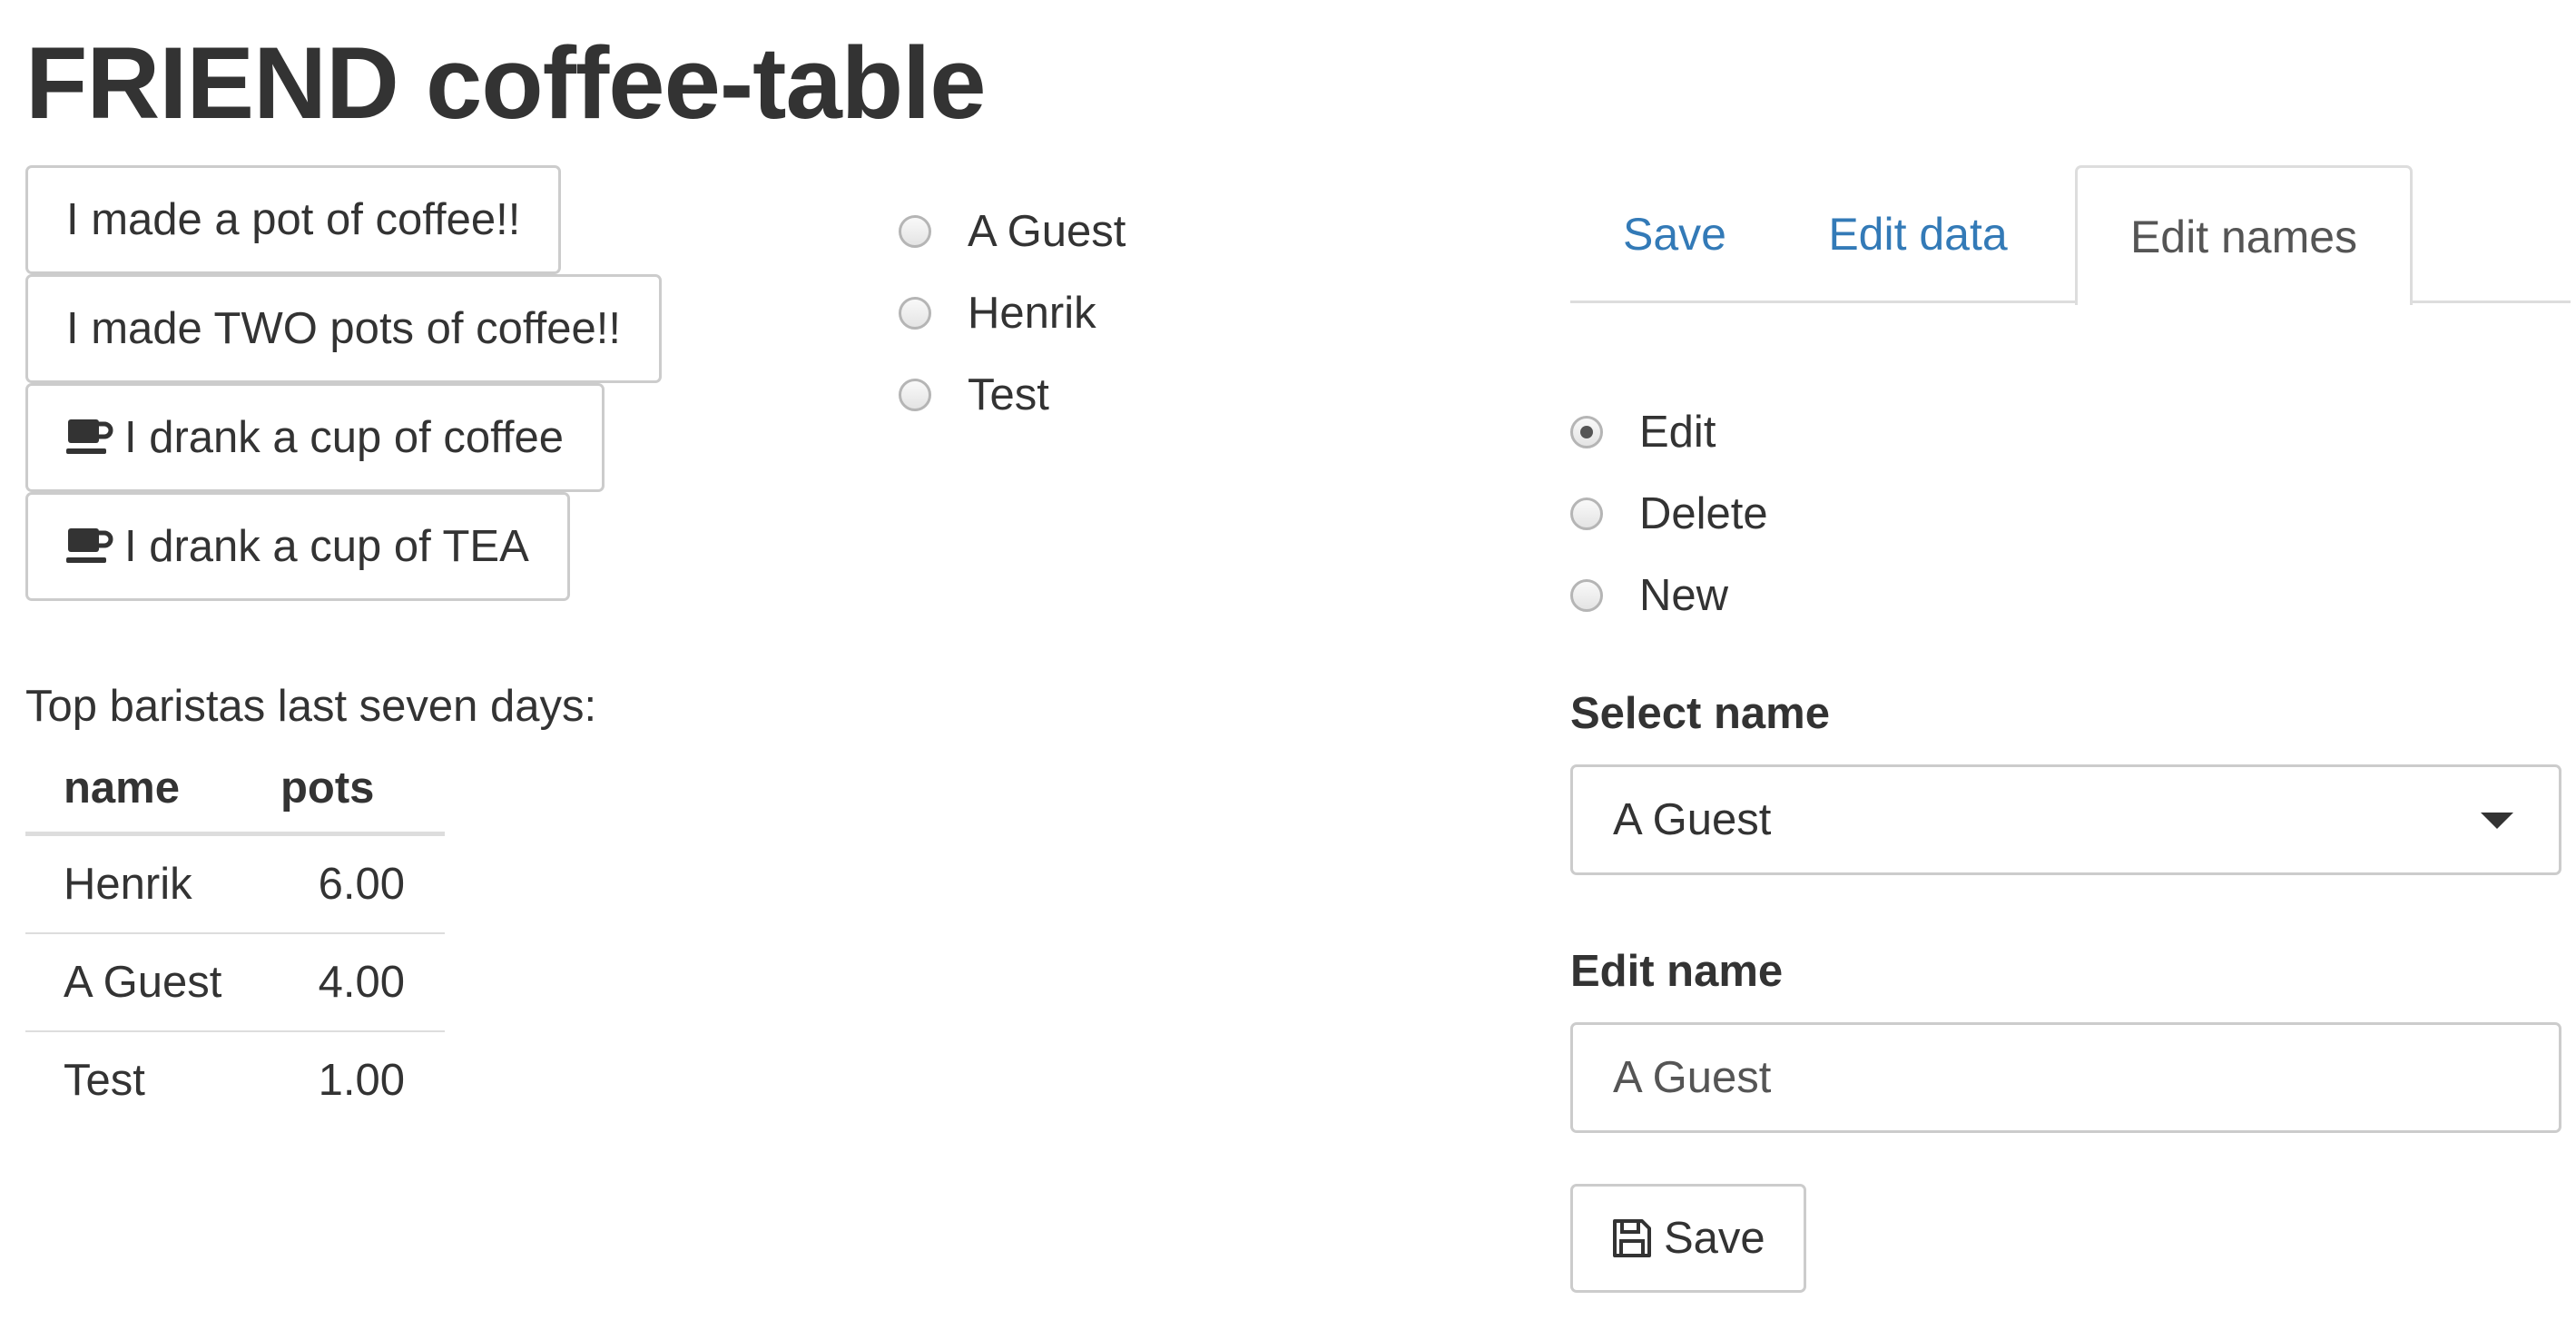  Describe the element at coordinates (1677, 433) in the screenshot. I see `mode-option-label: Edit` at that location.